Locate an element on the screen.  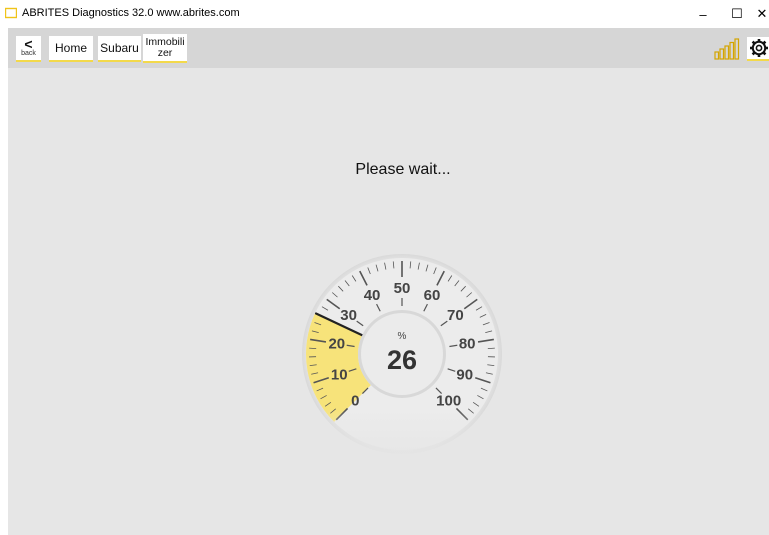
gear-icon is located at coordinates (759, 48).